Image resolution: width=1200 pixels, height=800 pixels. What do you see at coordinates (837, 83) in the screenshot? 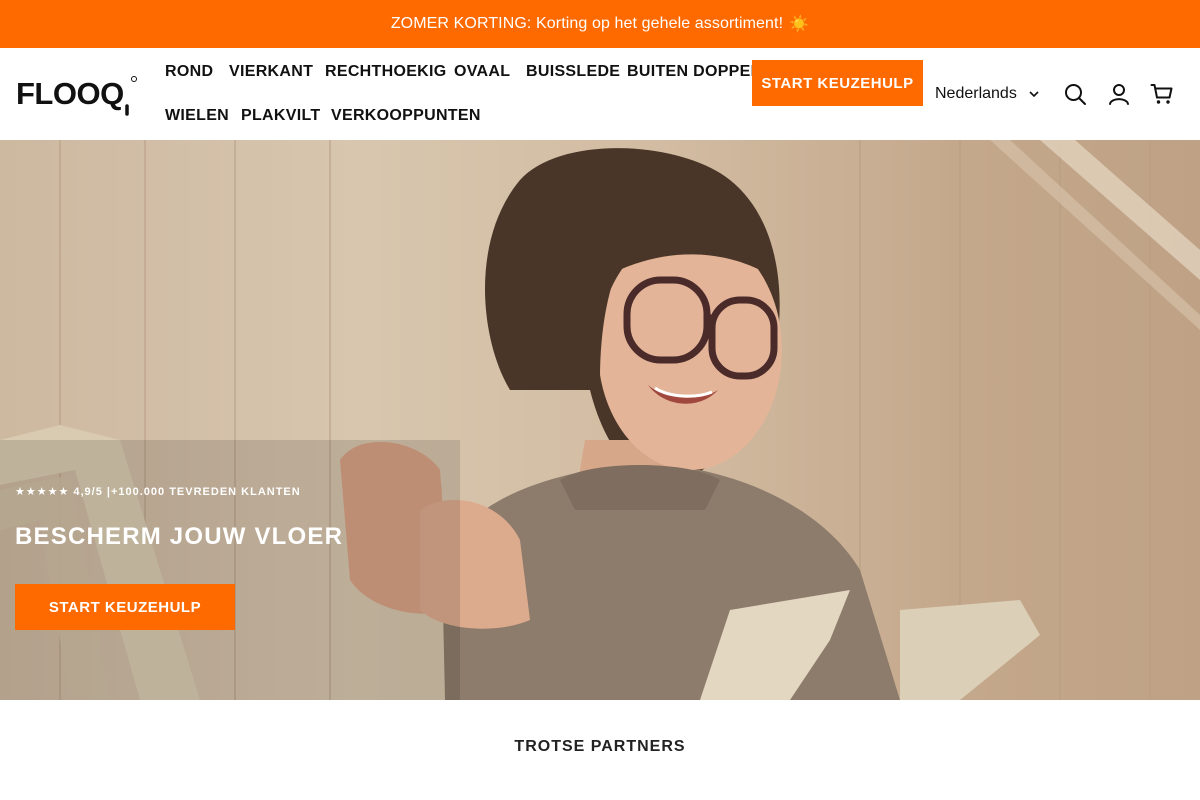
I see `start-keuzehulp-header-button: START KEUZEHULP` at bounding box center [837, 83].